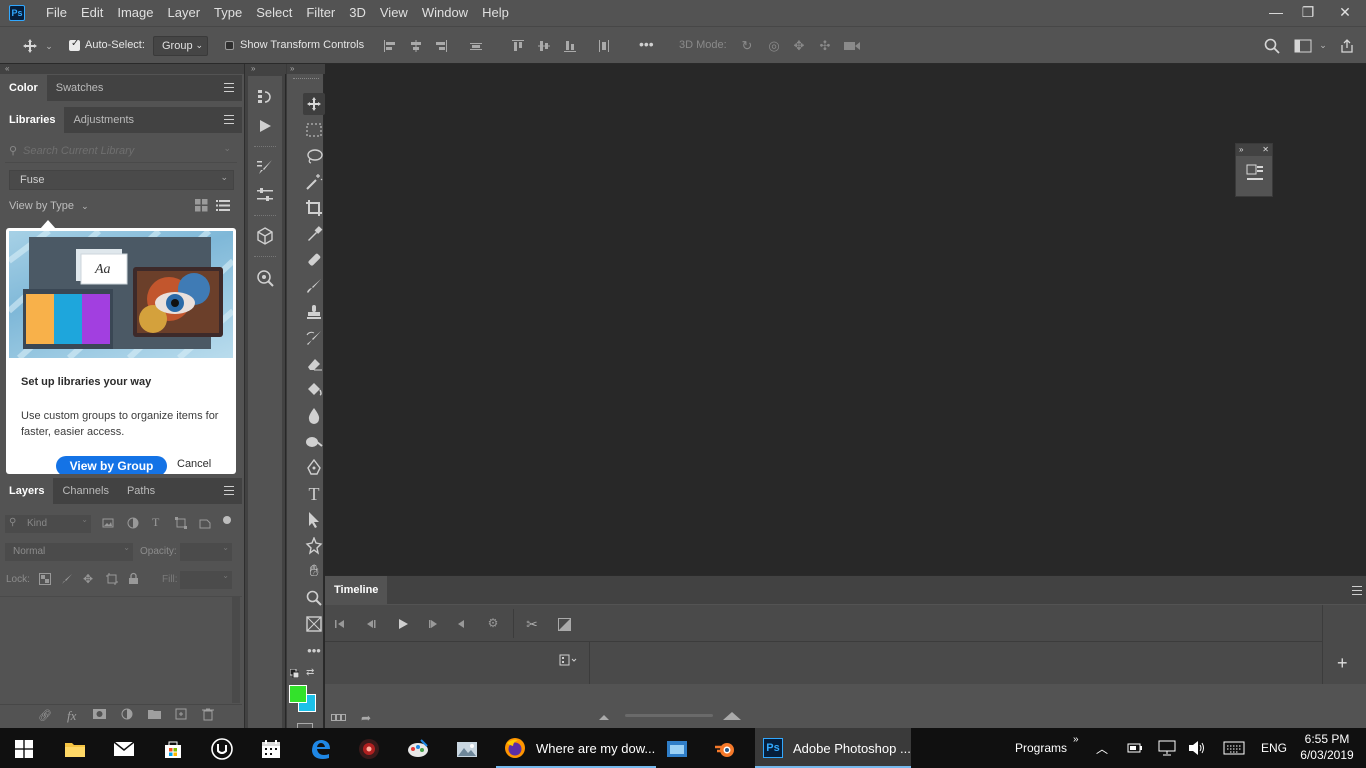 Image resolution: width=1366 pixels, height=768 pixels. What do you see at coordinates (532, 624) in the screenshot?
I see `split-scissors-icon: ✂` at bounding box center [532, 624].